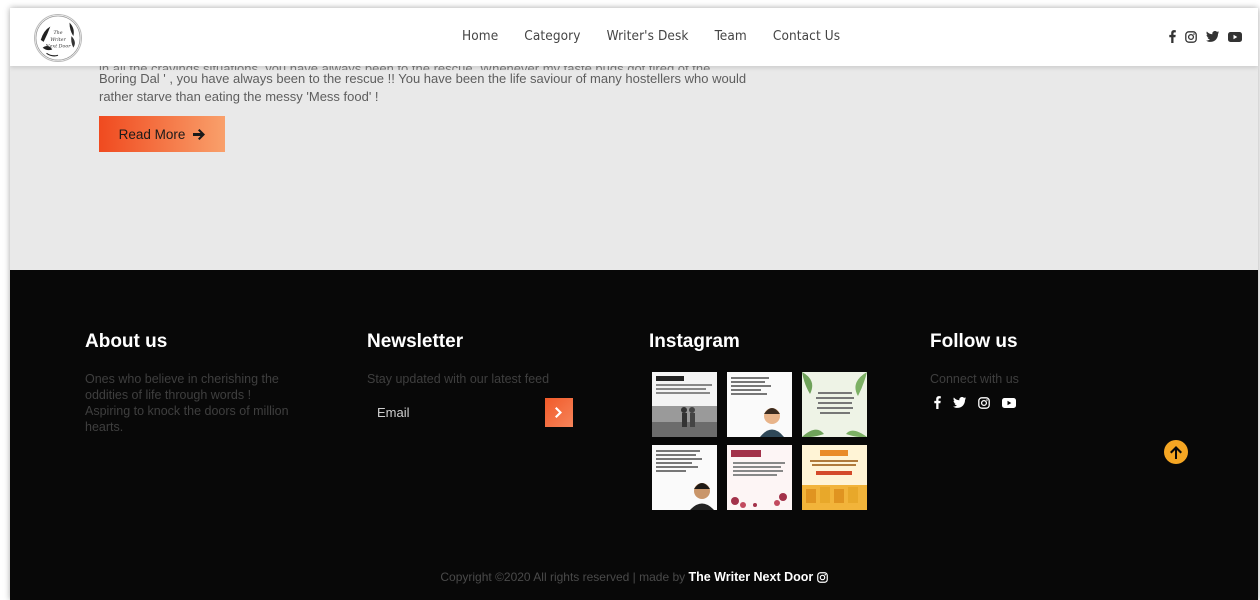 The width and height of the screenshot is (1260, 600). I want to click on copyright-brand: The Writer Next Door, so click(750, 577).